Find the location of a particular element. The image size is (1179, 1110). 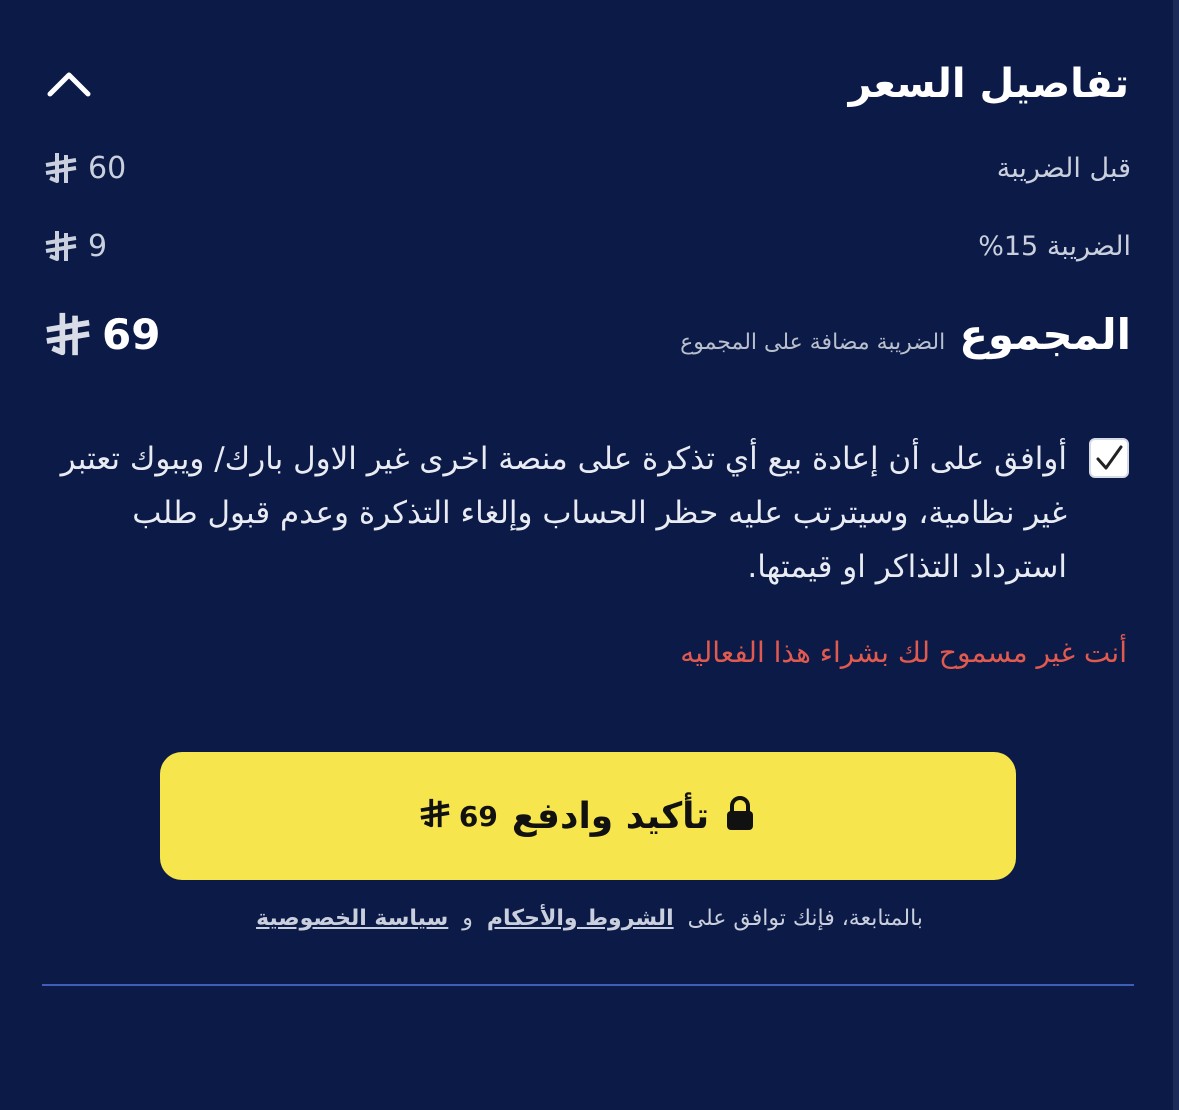

total-label-group: المجموع الضريبة مضافة على المجموع is located at coordinates (905, 334).